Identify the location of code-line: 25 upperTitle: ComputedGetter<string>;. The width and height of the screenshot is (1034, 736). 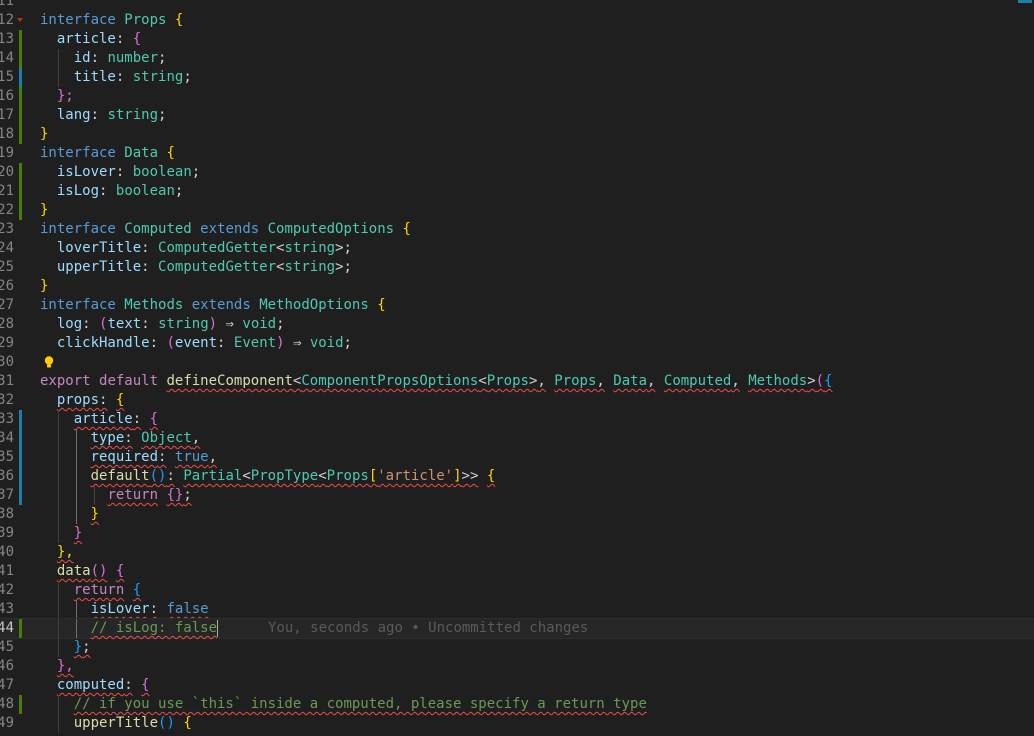
(517, 267).